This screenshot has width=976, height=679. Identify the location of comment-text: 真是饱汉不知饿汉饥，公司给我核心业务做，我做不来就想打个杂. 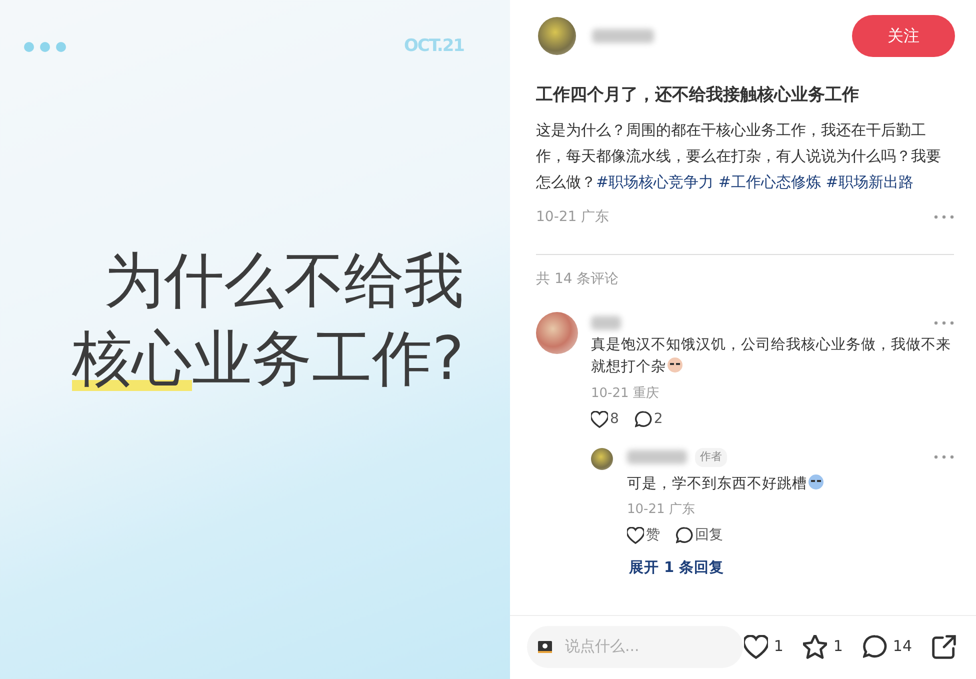
(771, 356).